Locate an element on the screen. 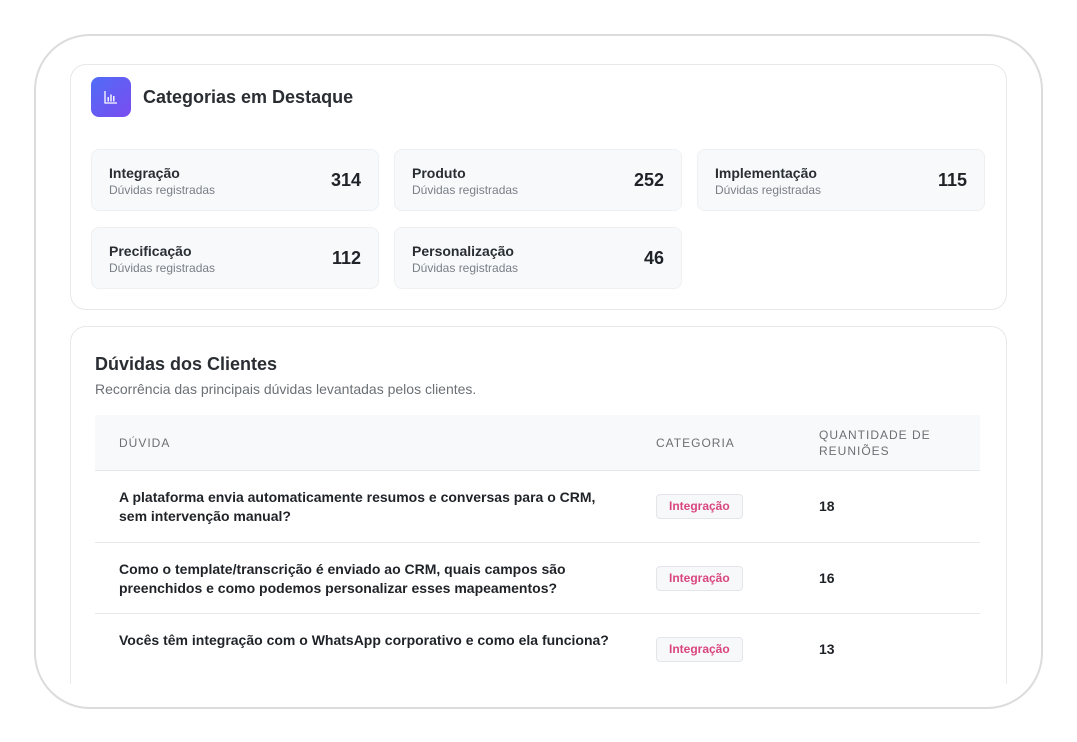 The image size is (1077, 742). featured-categories-header: Categorias em Destaque is located at coordinates (222, 97).